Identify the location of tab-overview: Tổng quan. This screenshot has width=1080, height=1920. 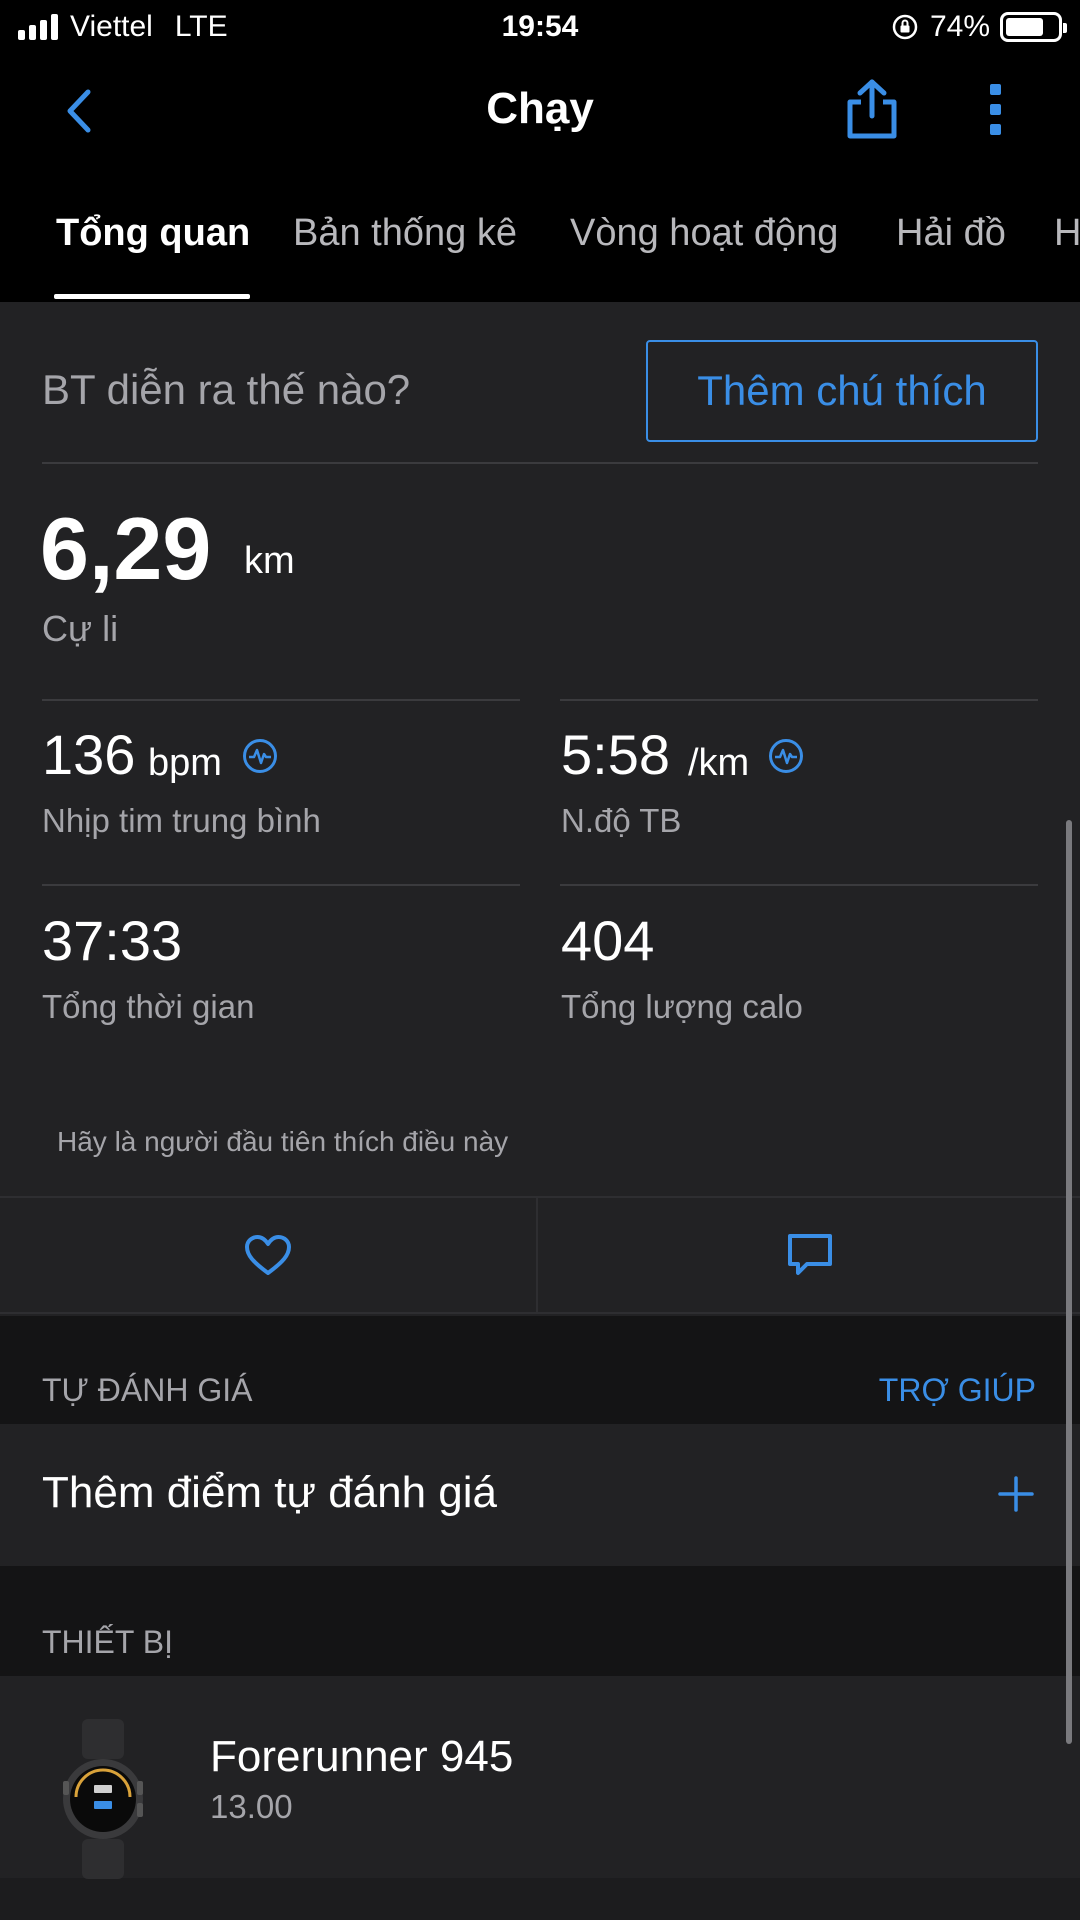
(153, 233).